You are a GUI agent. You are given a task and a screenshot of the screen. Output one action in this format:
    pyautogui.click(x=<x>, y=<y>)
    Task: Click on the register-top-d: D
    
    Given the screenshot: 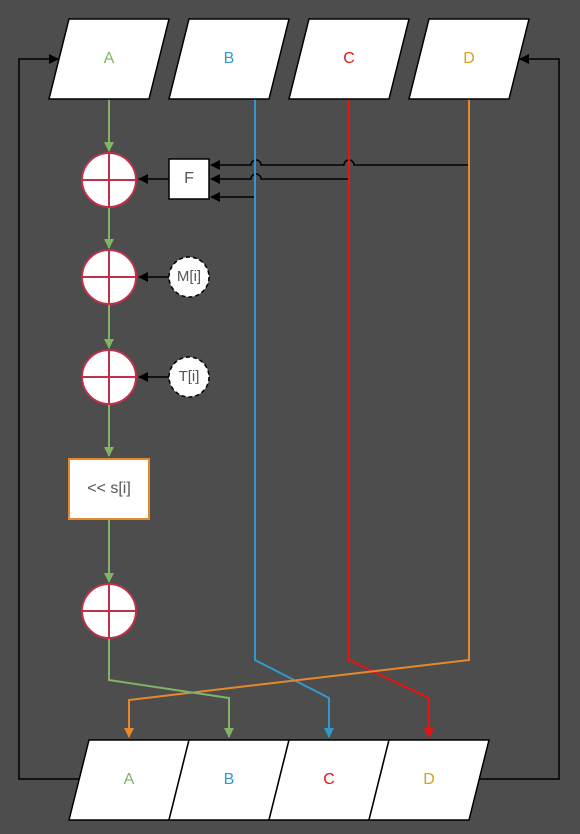 What is the action you would take?
    pyautogui.click(x=469, y=59)
    